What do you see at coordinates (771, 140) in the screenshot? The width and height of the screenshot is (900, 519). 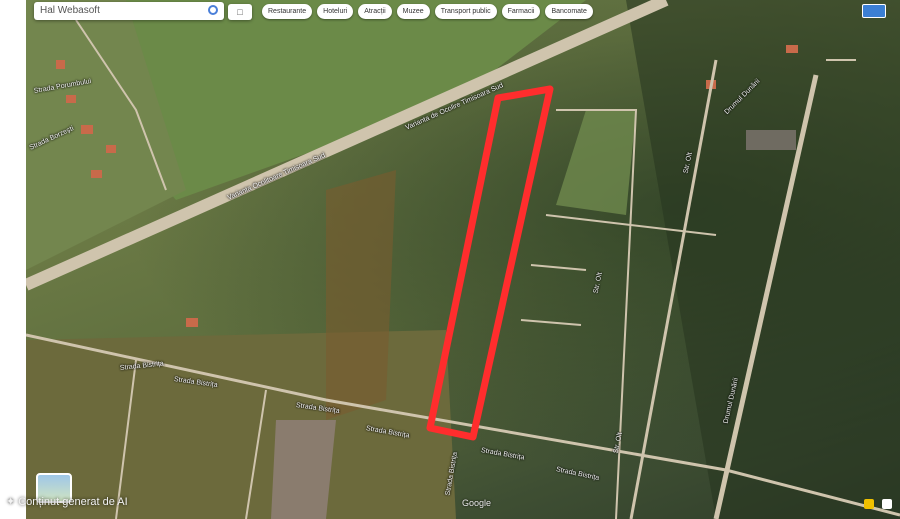 I see `building` at bounding box center [771, 140].